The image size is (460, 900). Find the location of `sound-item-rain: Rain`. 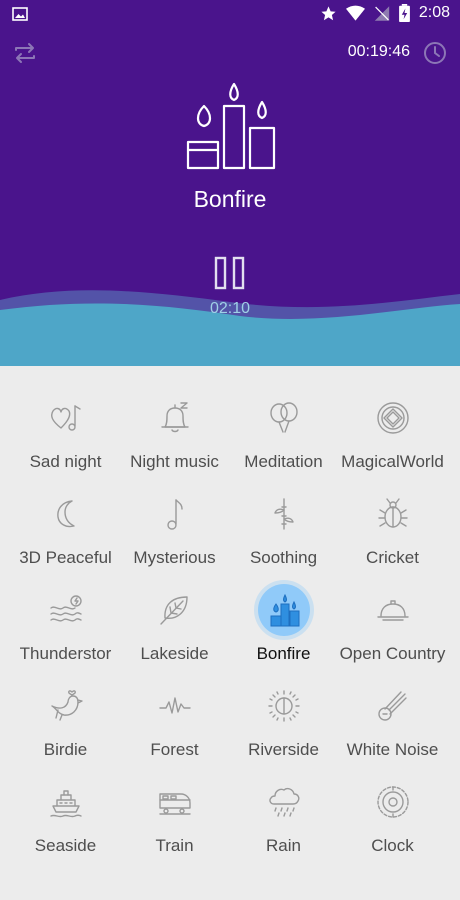

sound-item-rain: Rain is located at coordinates (283, 802).